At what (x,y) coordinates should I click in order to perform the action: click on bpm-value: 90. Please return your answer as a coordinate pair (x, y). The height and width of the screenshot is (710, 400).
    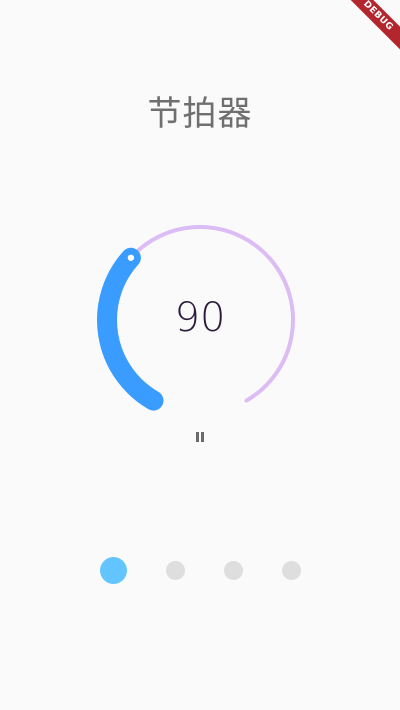
    Looking at the image, I should click on (200, 318).